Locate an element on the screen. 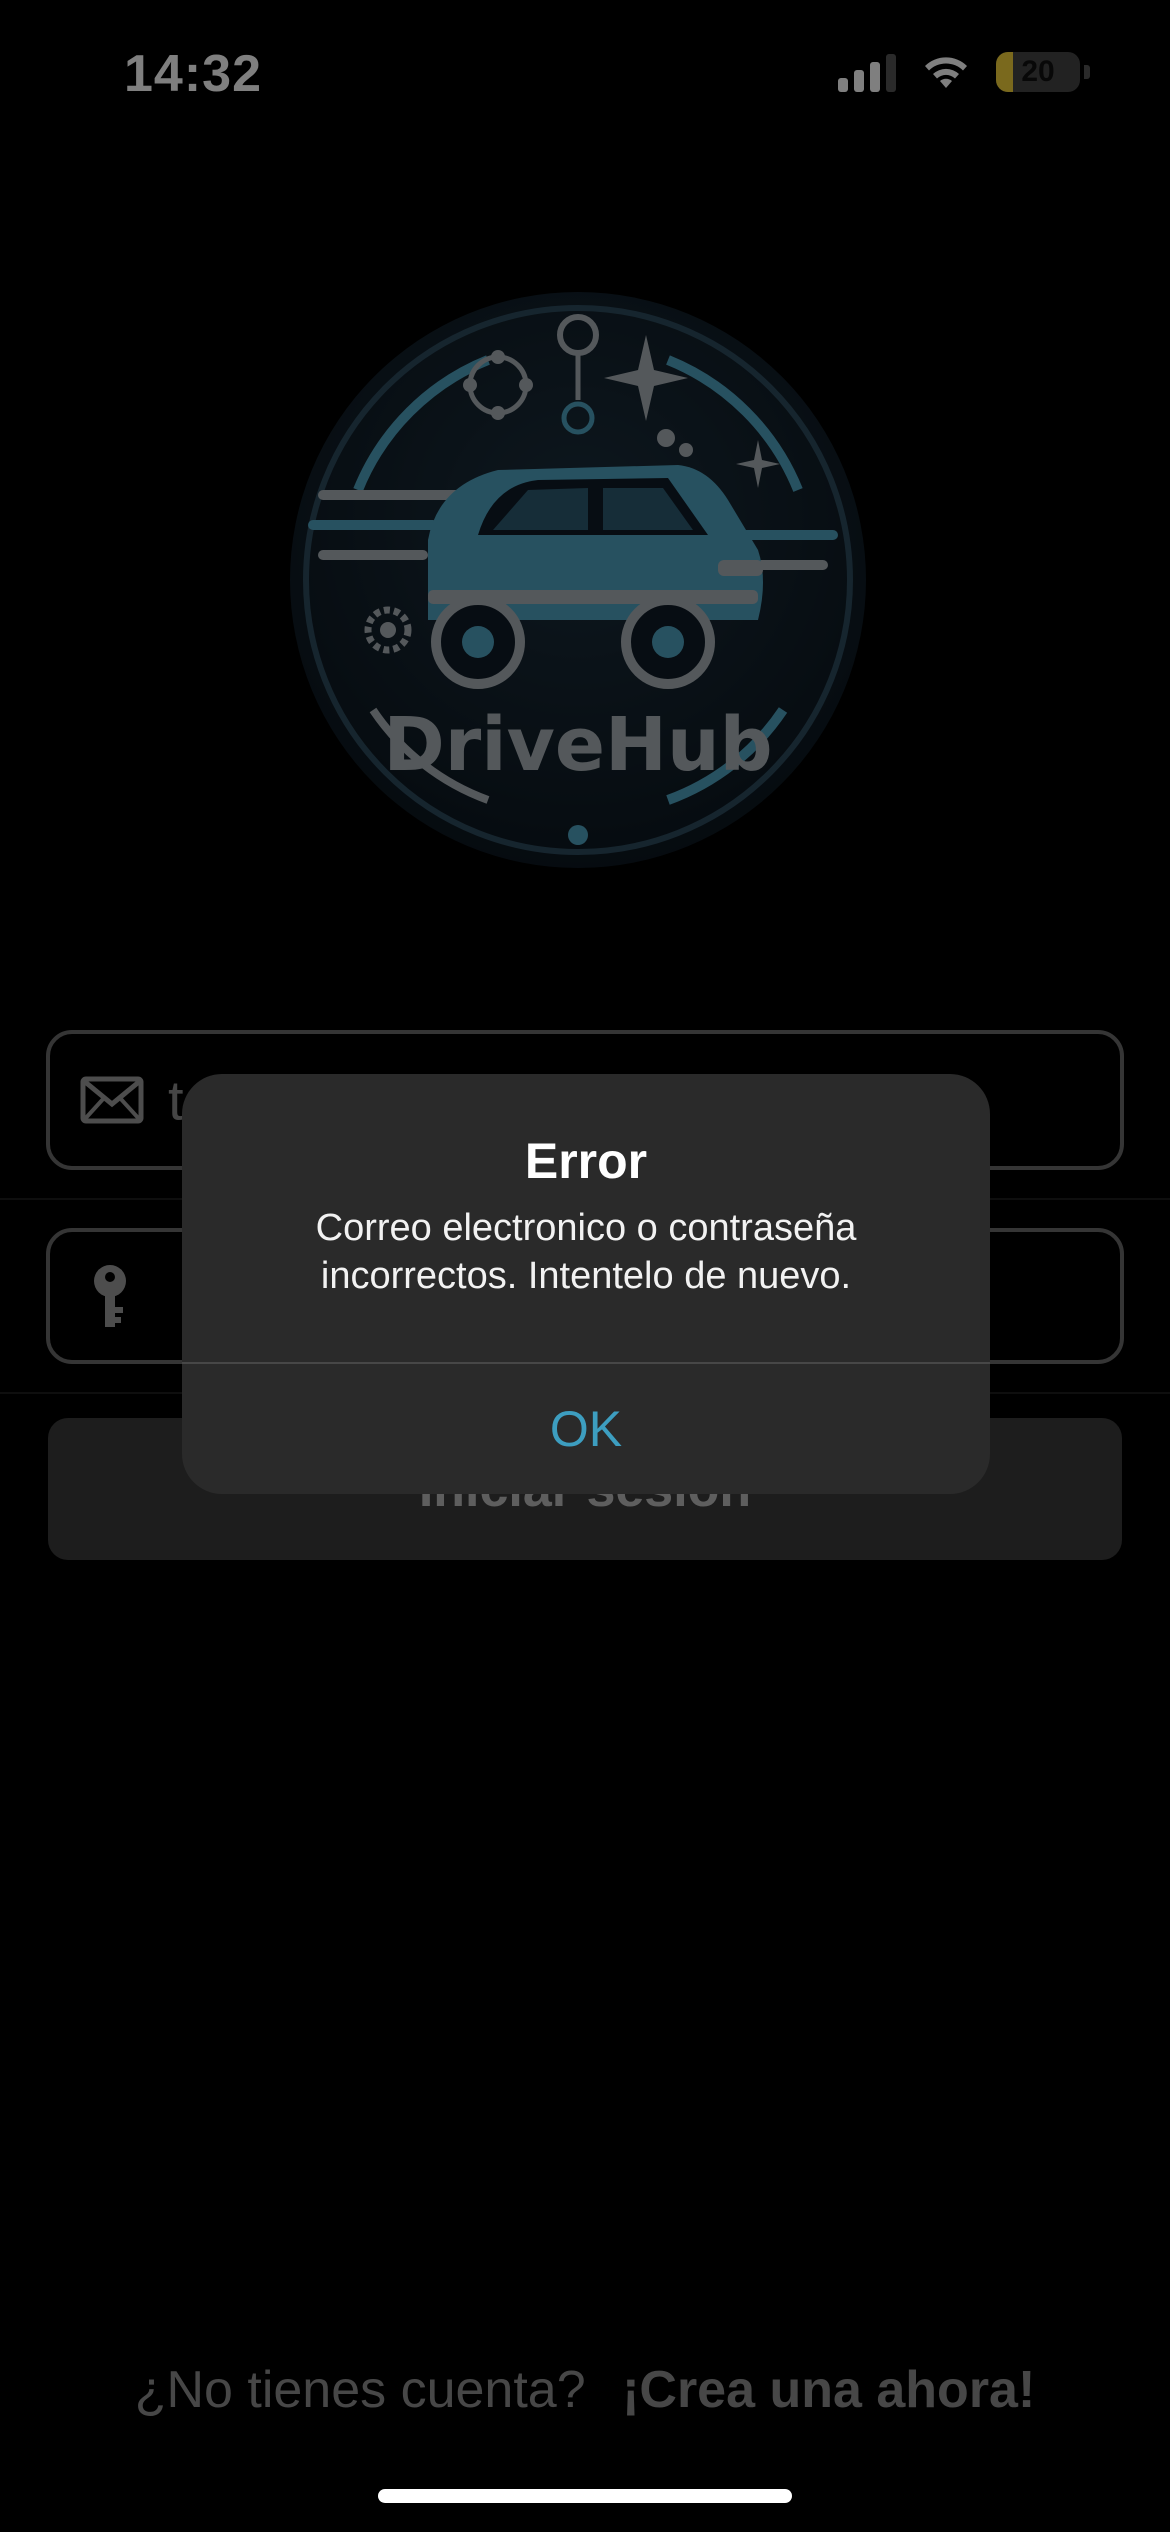  ok-button: OK is located at coordinates (586, 1429).